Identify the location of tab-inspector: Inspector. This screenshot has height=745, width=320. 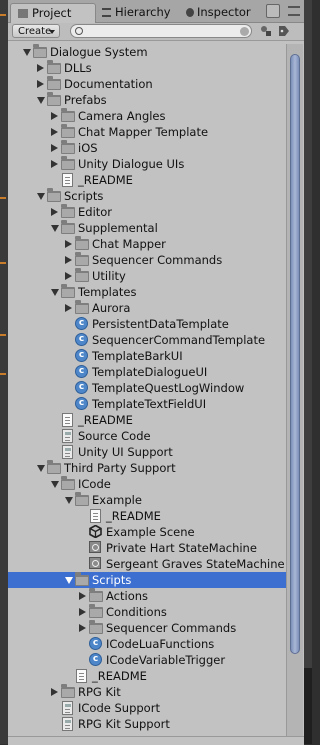
(218, 12).